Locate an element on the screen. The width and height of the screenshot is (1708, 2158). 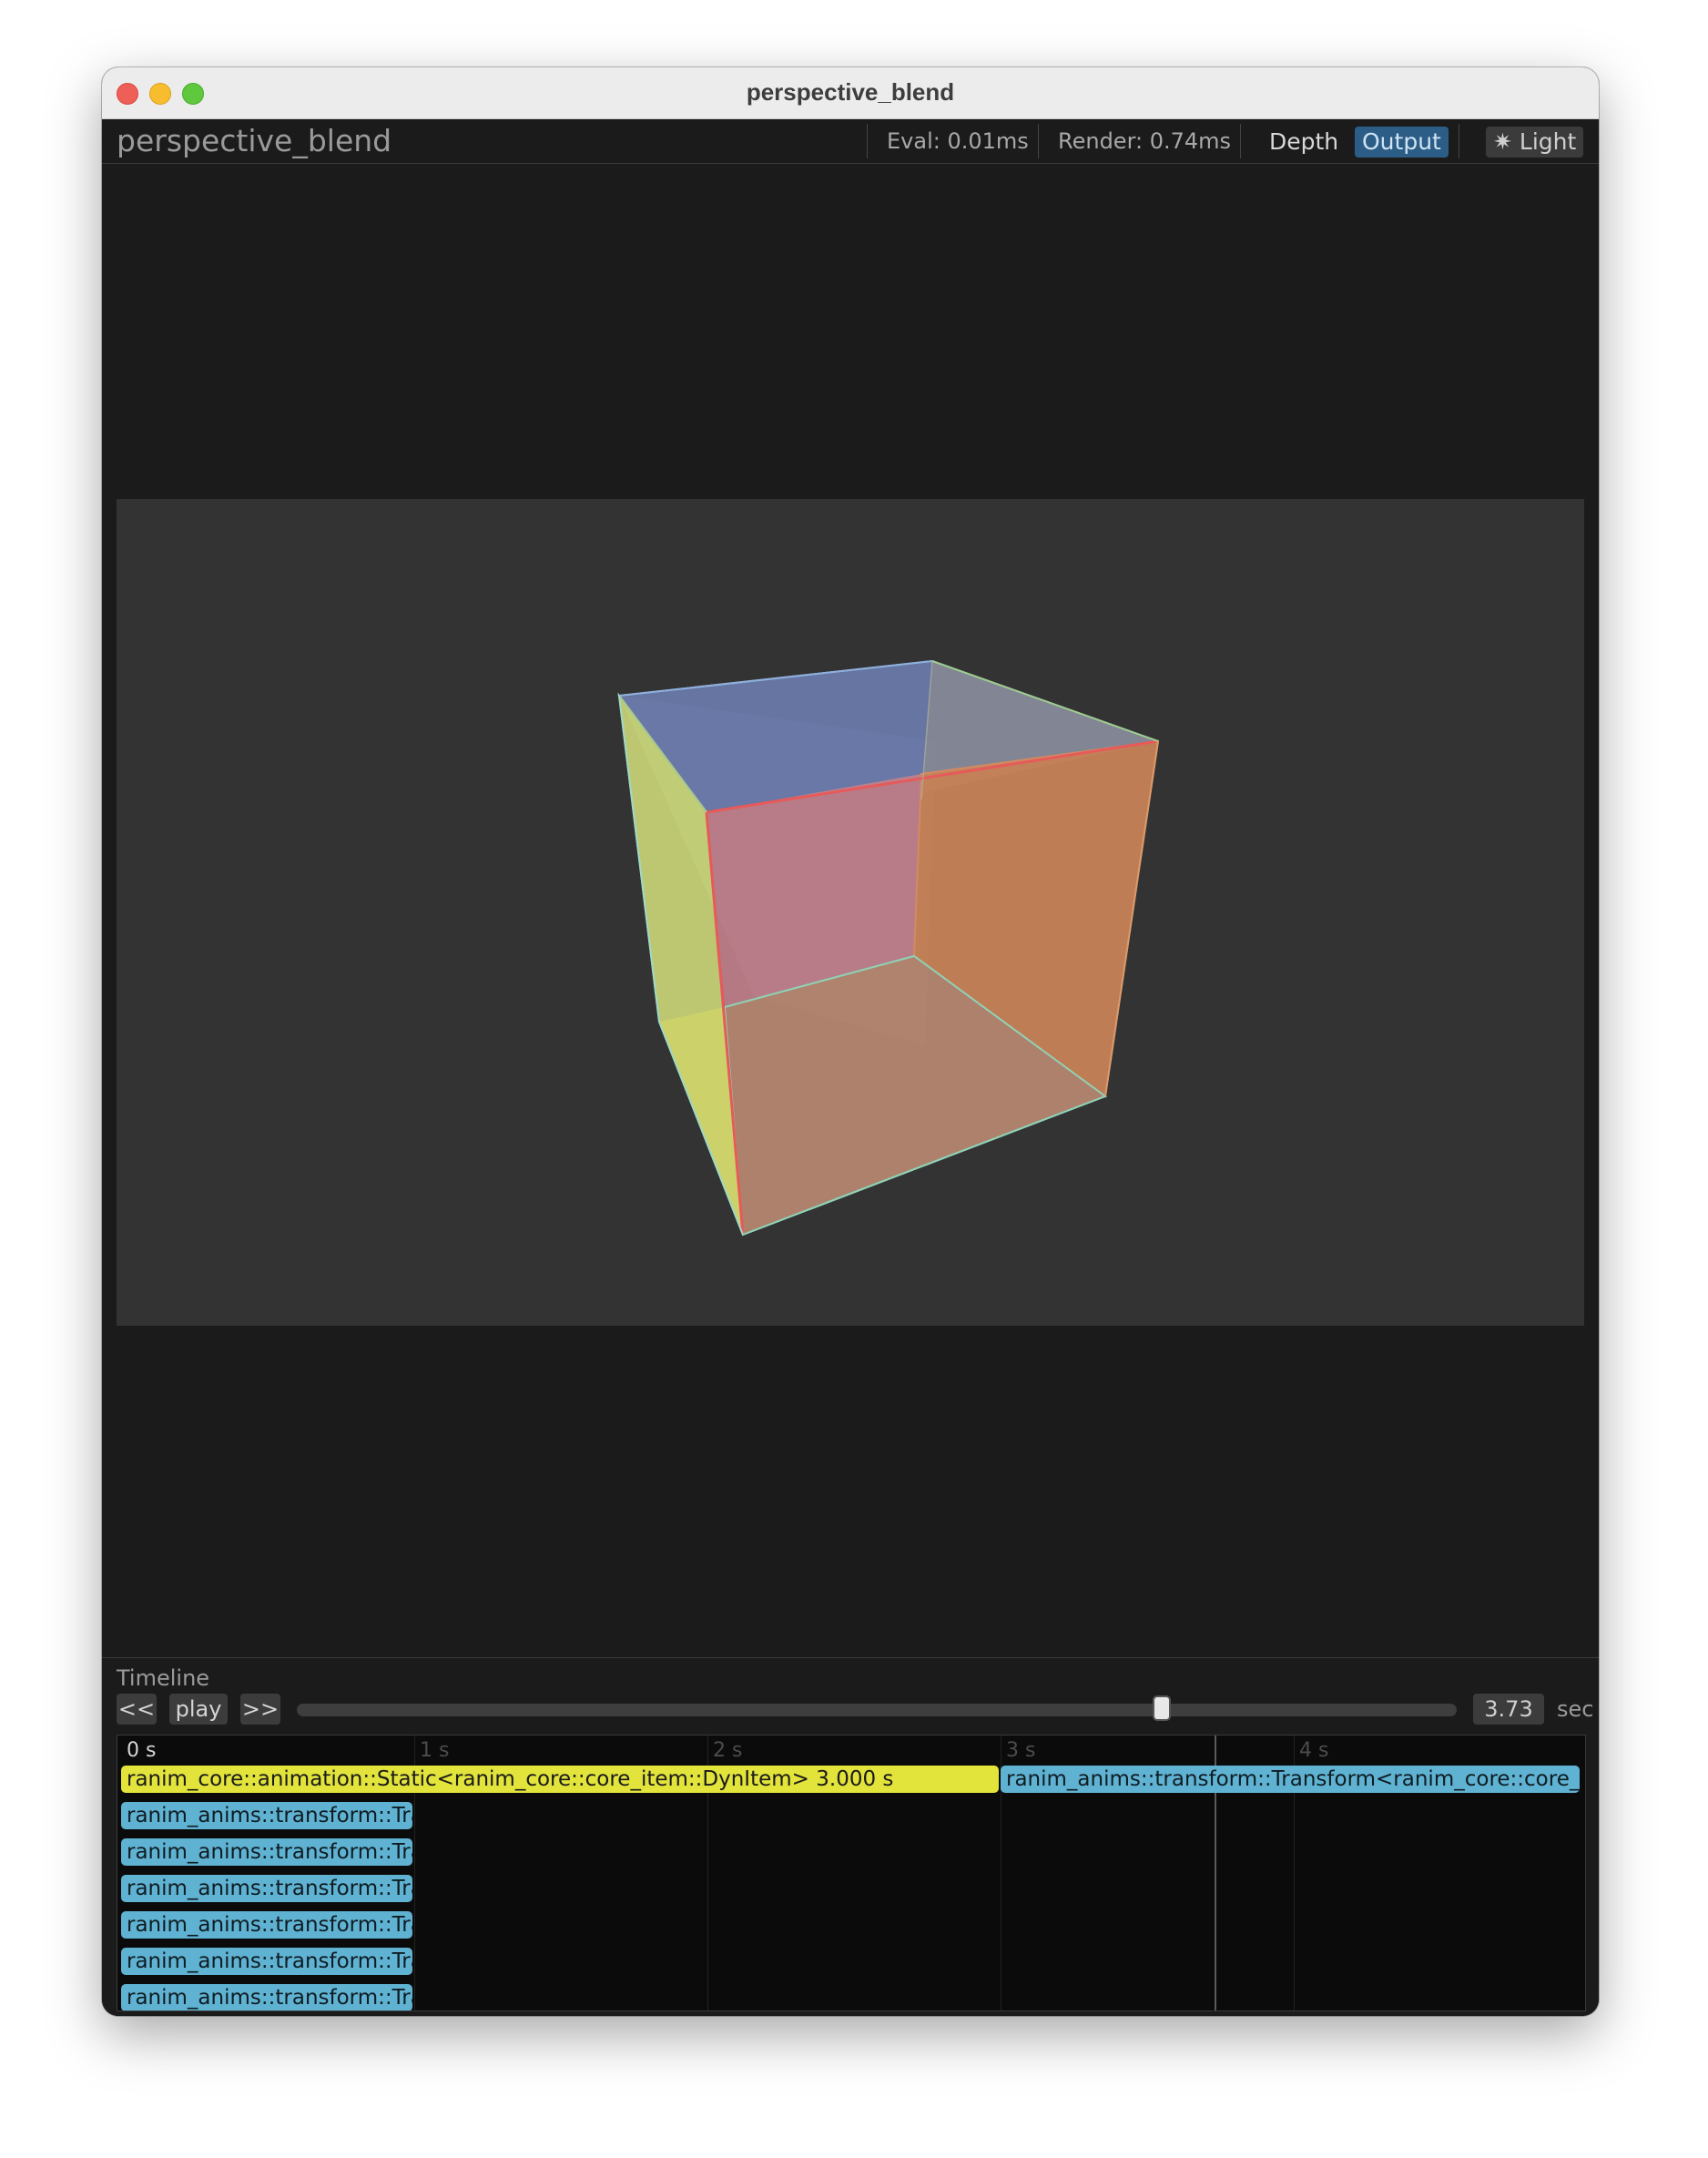
timeline-tick-label: 4 s is located at coordinates (1314, 1750).